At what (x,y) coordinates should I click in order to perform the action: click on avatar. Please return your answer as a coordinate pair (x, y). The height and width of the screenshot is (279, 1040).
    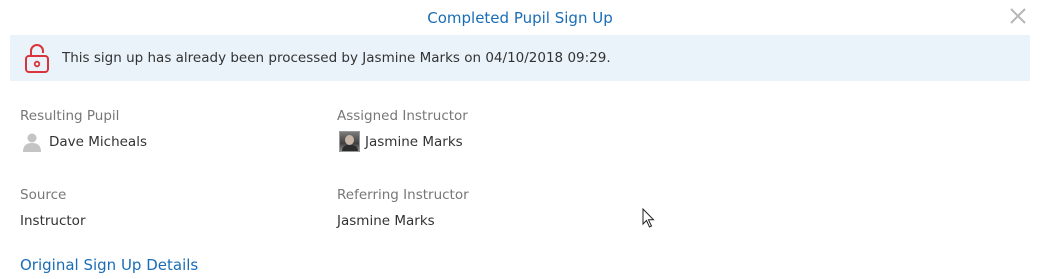
    Looking at the image, I should click on (349, 141).